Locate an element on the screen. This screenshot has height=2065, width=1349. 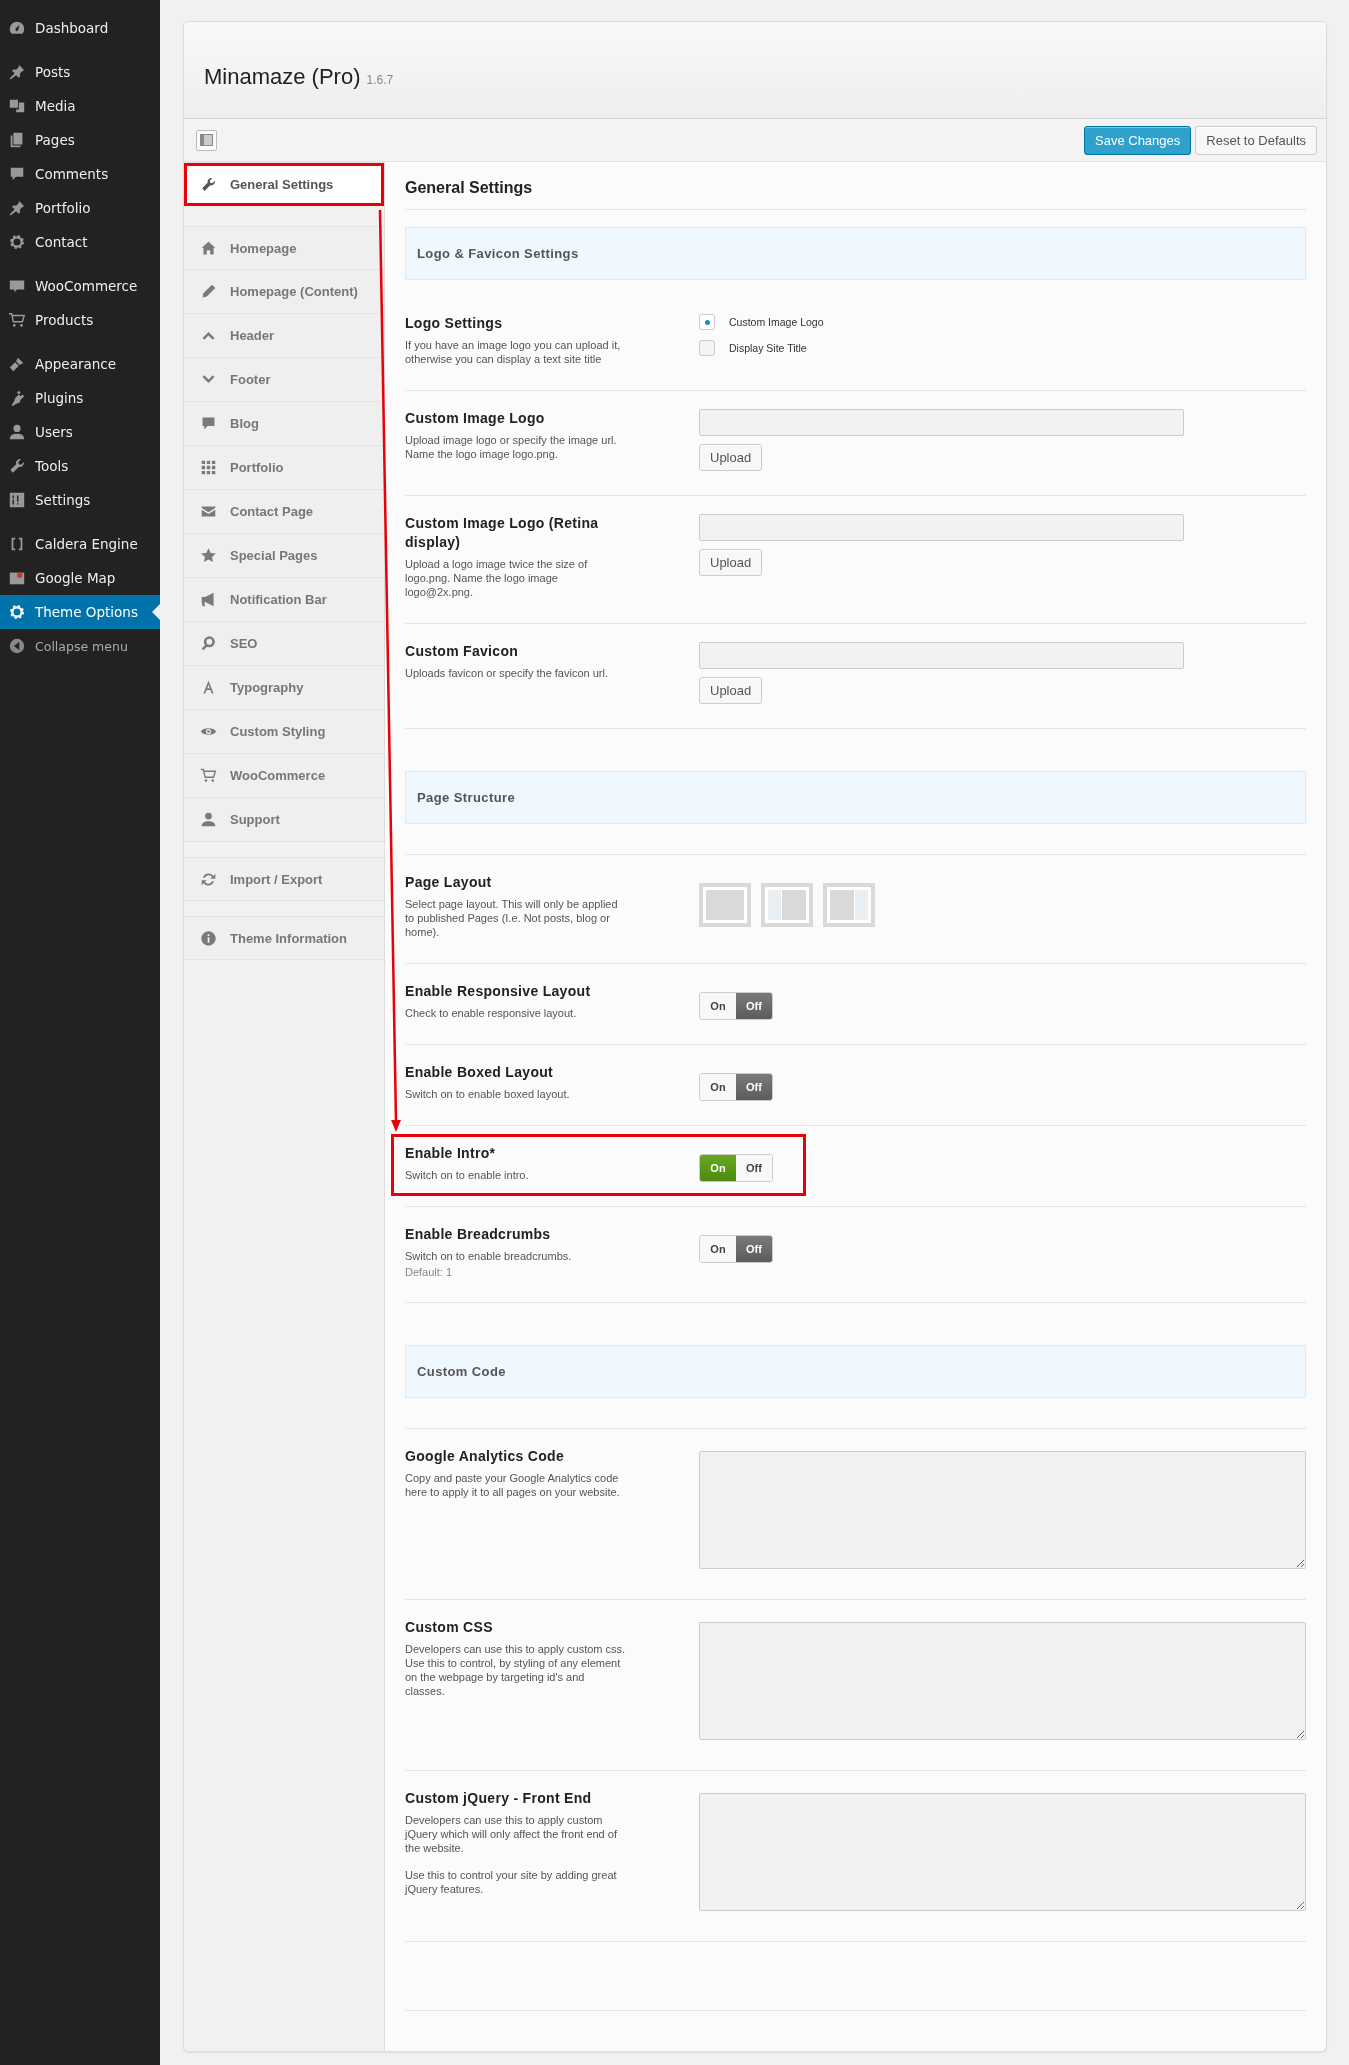
settings-nav-item: General Settings is located at coordinates (284, 184).